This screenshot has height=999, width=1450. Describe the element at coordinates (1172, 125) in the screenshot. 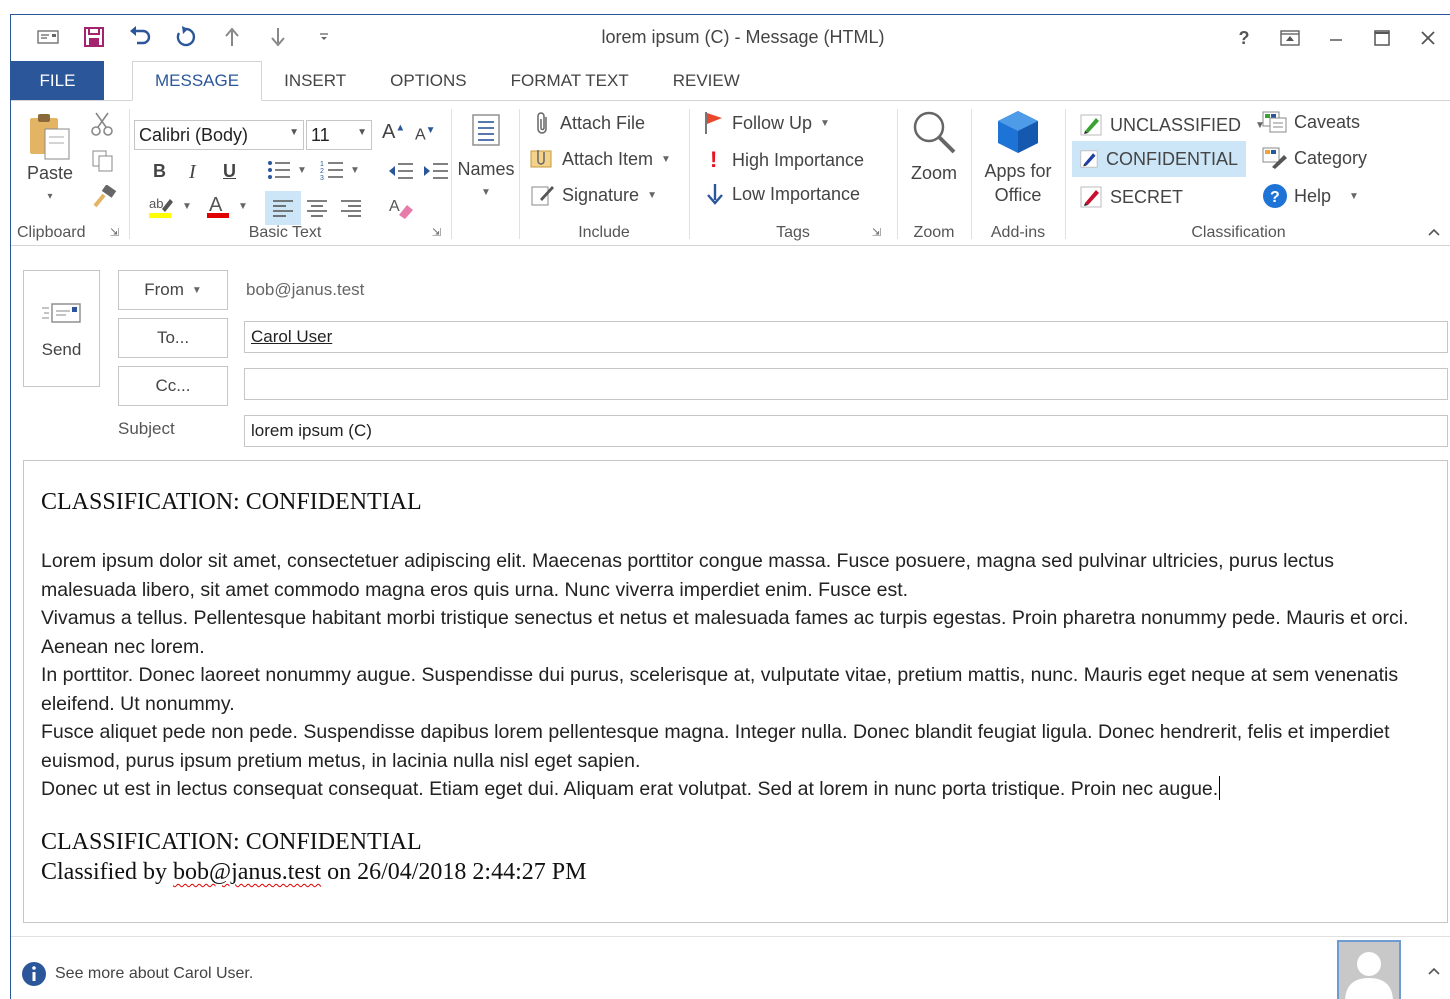

I see `unclassified-button: UNCLASSIFIED ▼` at that location.